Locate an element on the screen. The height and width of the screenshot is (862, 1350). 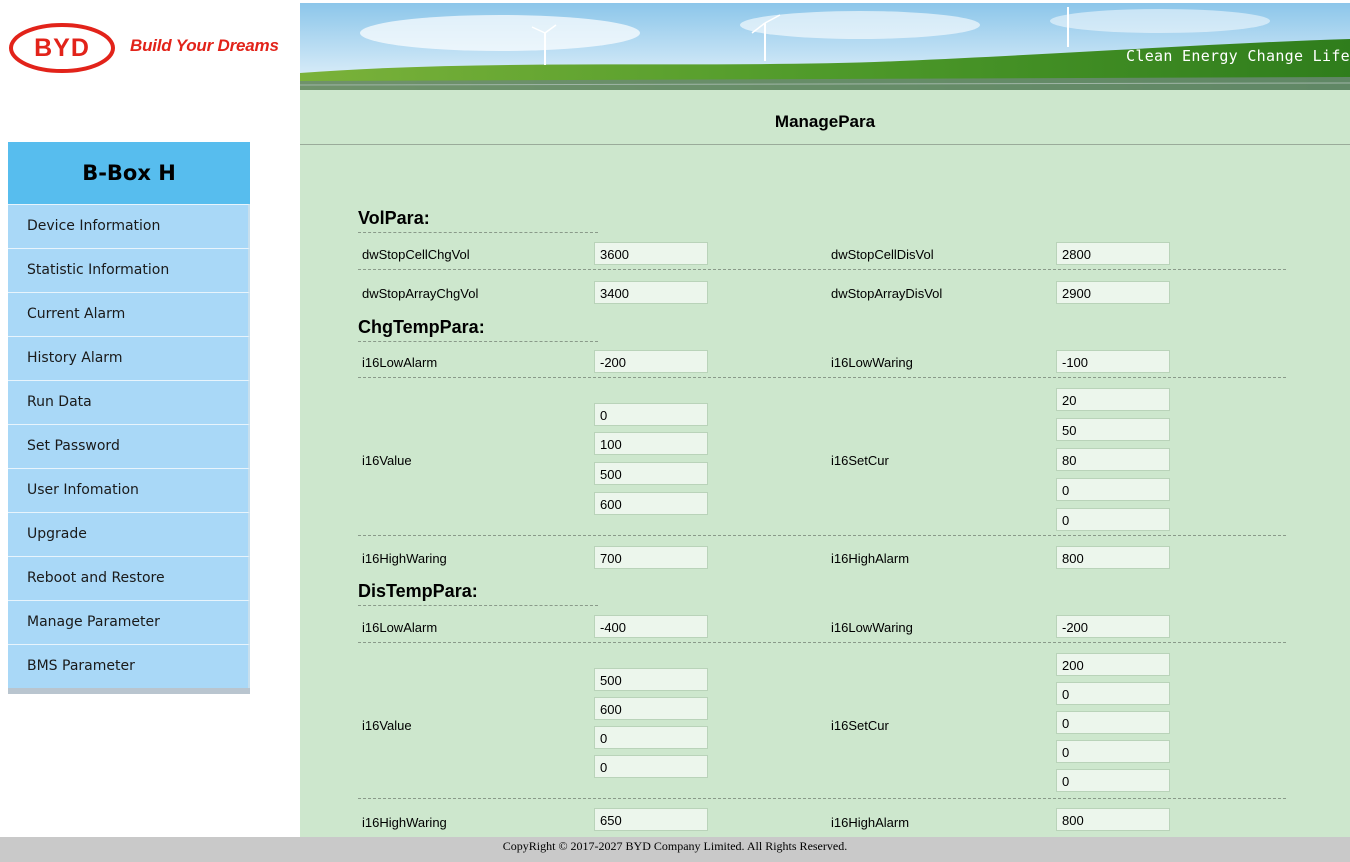
sidebar-item-device-information: Device Information is located at coordinates (129, 226).